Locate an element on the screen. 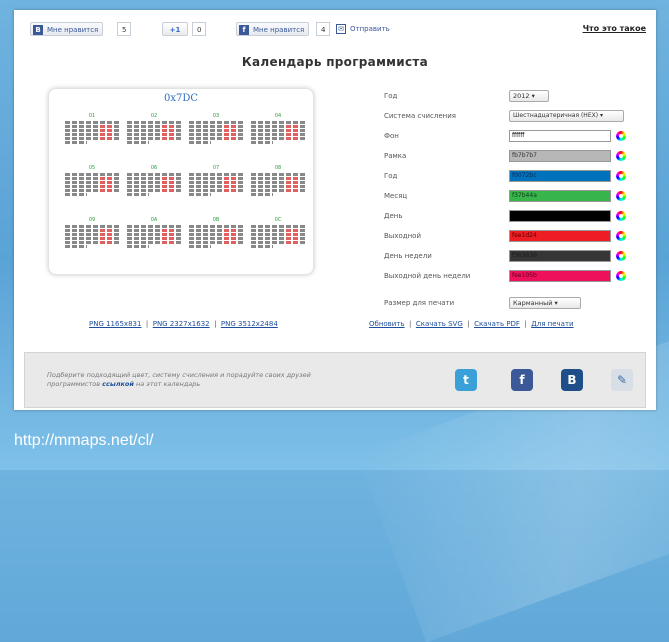 The image size is (669, 642). calendar-preview: 0x7DC 01 02 03 04 05 06 07 08 09 0A 0B 0C is located at coordinates (181, 181).